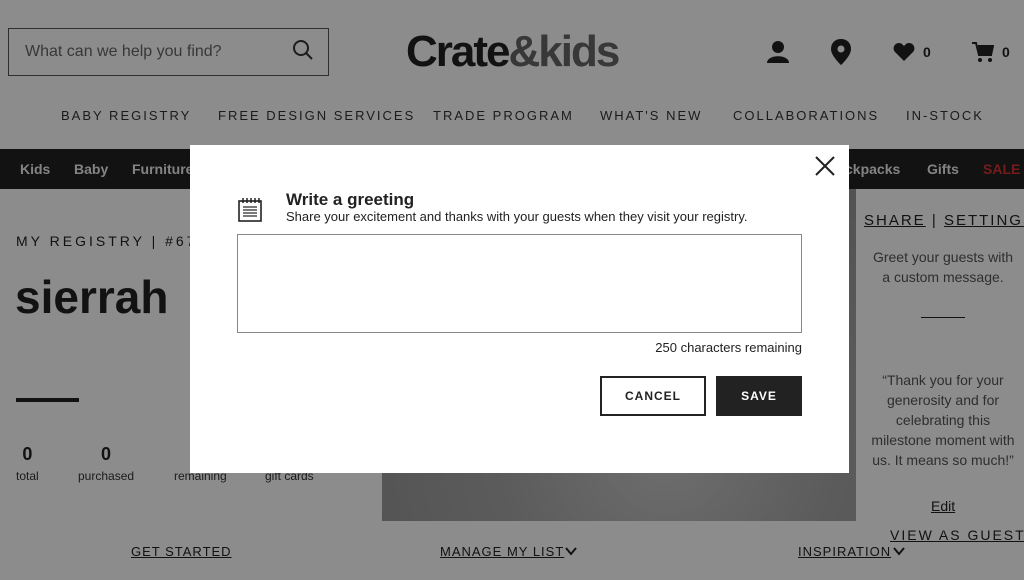 The image size is (1024, 580). What do you see at coordinates (519, 283) in the screenshot?
I see `greeting-textarea` at bounding box center [519, 283].